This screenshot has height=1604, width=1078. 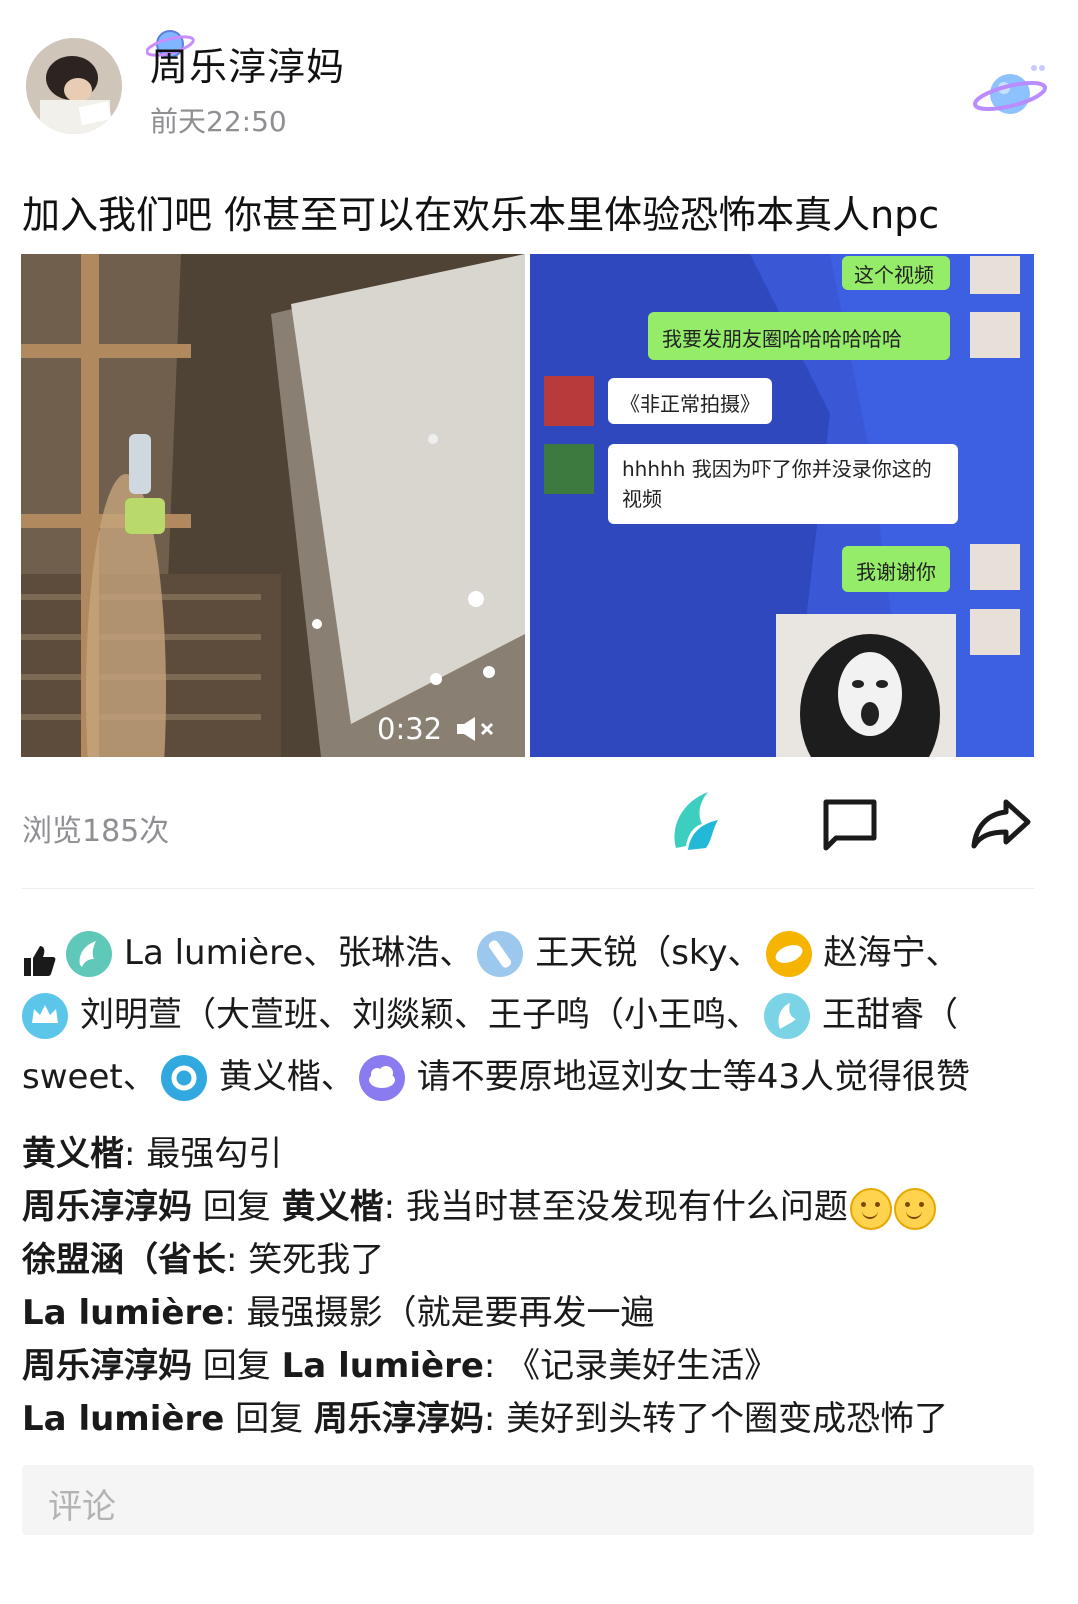 What do you see at coordinates (478, 729) in the screenshot?
I see `speaker-muted-icon` at bounding box center [478, 729].